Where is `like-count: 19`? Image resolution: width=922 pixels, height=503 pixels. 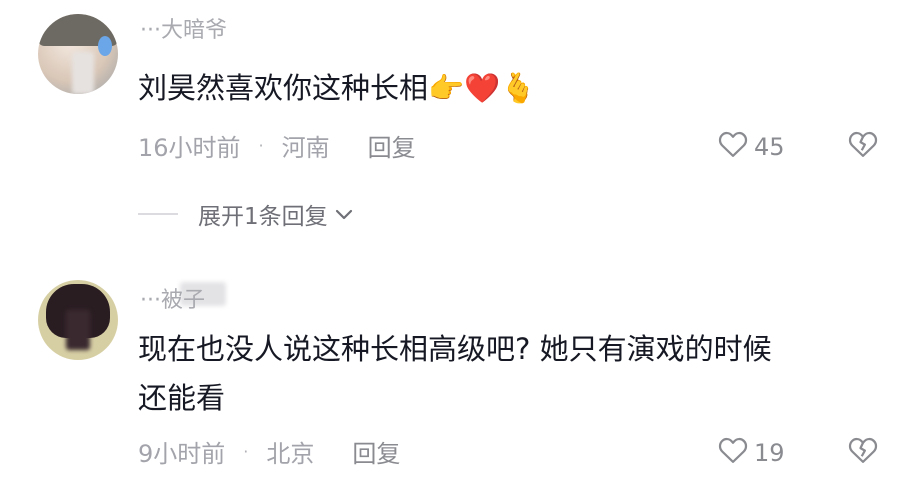
like-count: 19 is located at coordinates (769, 453).